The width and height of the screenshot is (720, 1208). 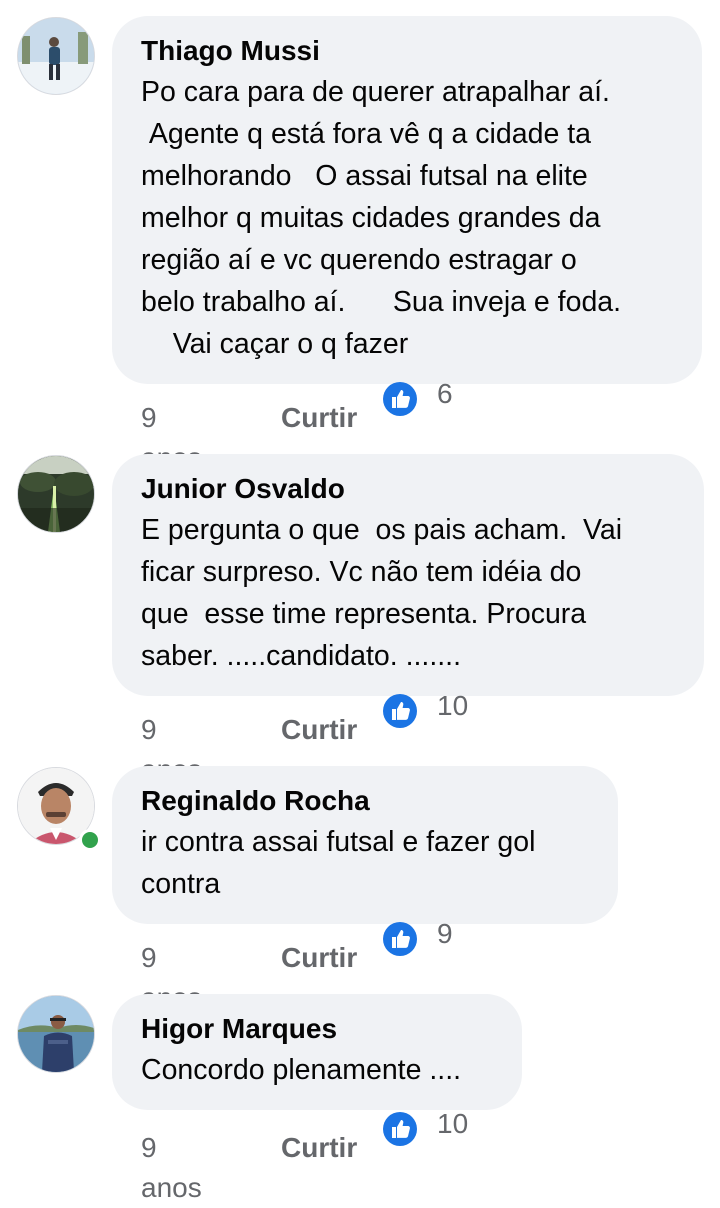 I want to click on profile-photo-snow-icon, so click(x=56, y=56).